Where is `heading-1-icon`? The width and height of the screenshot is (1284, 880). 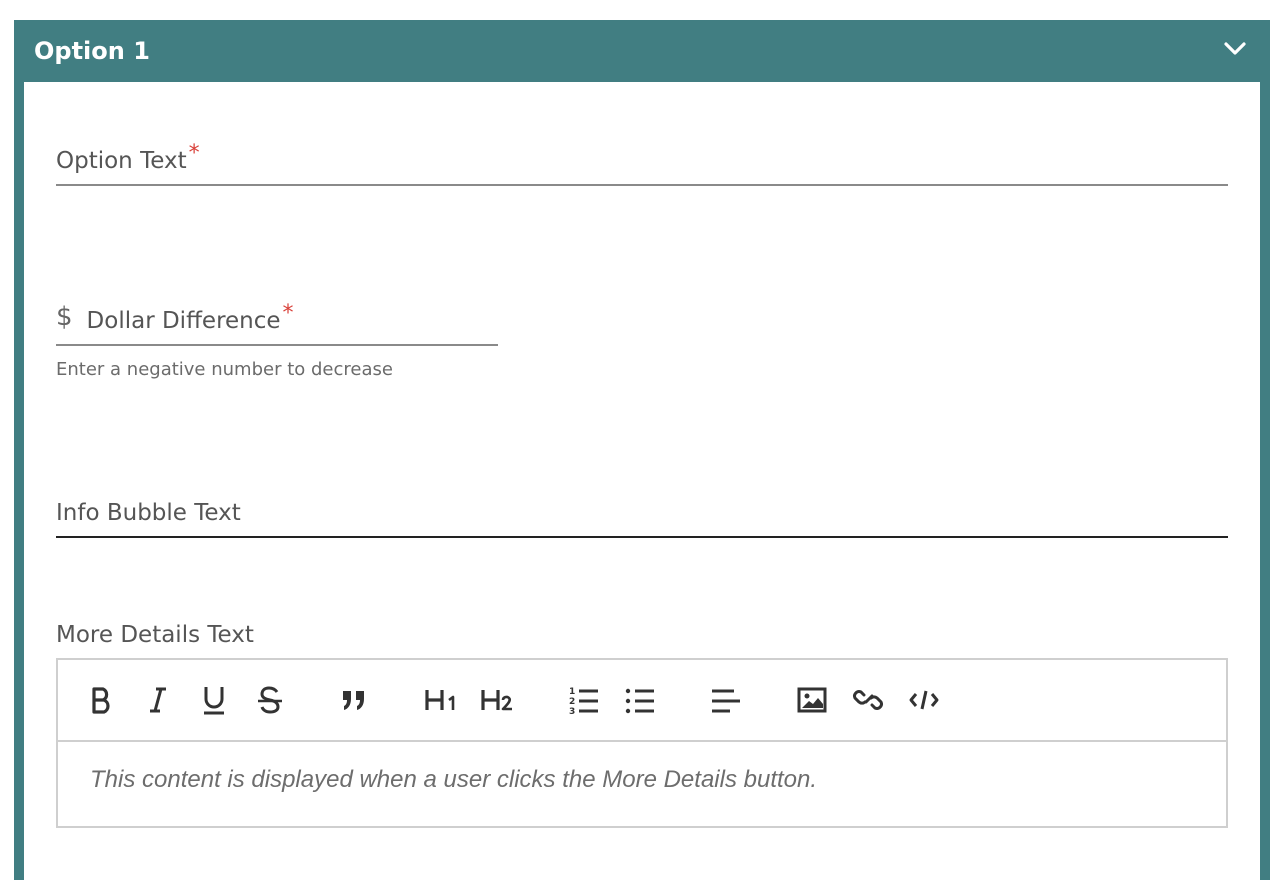 heading-1-icon is located at coordinates (442, 700).